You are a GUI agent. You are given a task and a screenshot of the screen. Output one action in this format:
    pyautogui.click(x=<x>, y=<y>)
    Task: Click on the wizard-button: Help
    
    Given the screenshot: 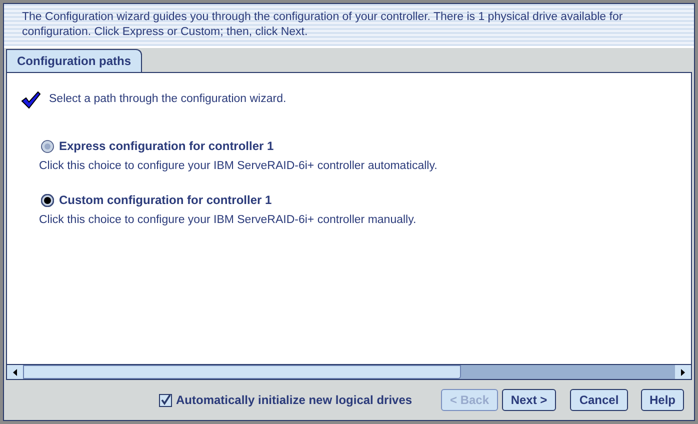 What is the action you would take?
    pyautogui.click(x=662, y=400)
    